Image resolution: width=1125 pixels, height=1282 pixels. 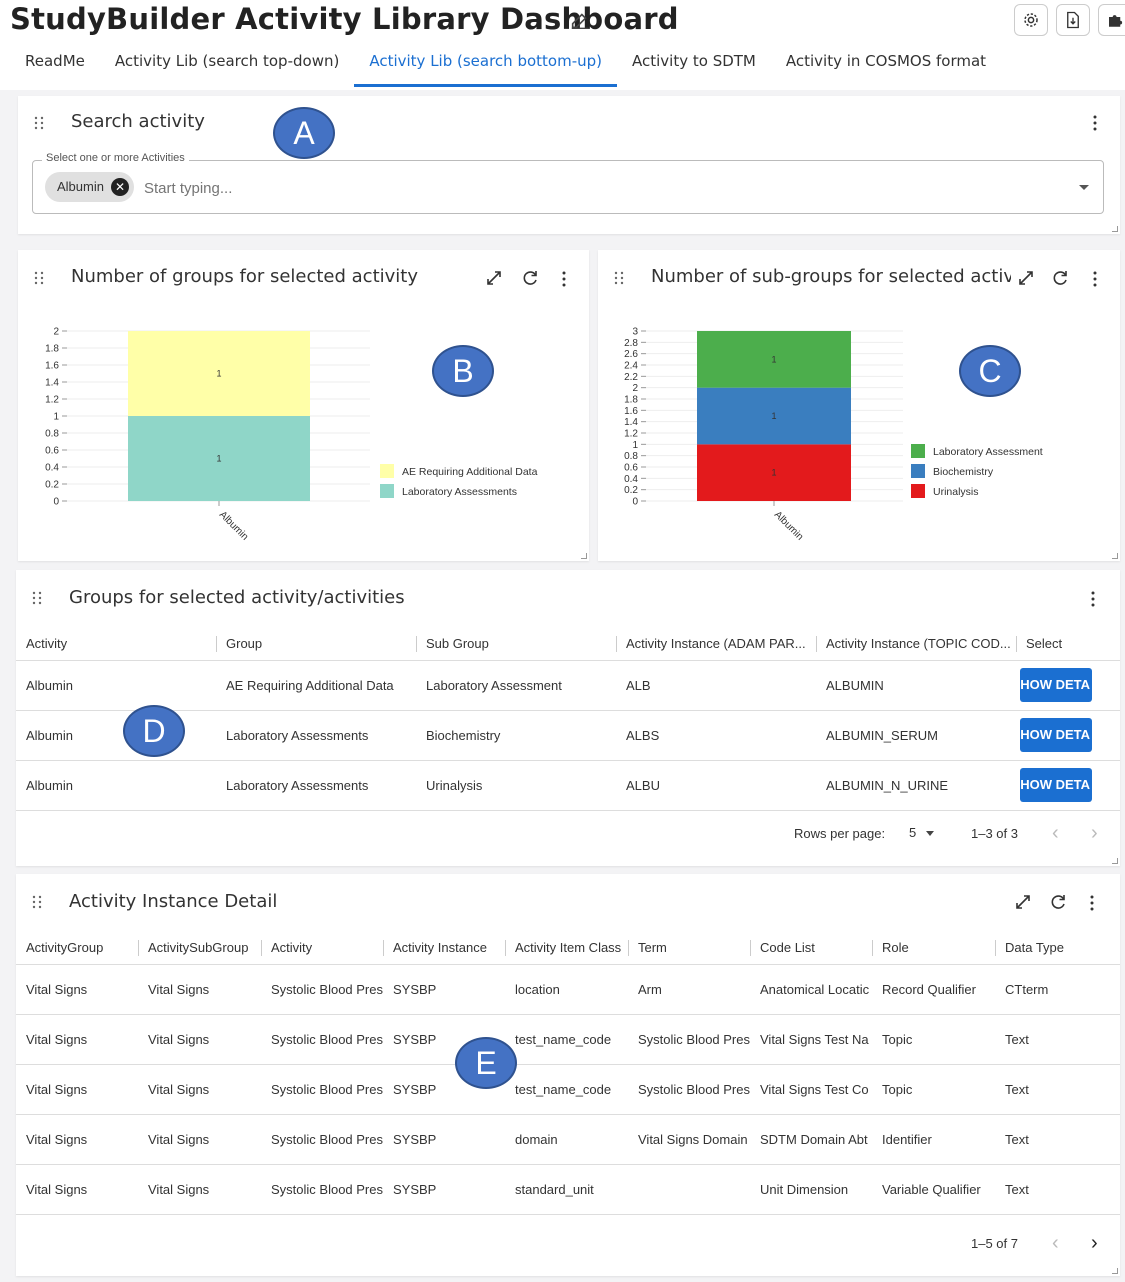 I want to click on tab-search-bottom-up: Activity Lib (search bottom-up), so click(x=485, y=65).